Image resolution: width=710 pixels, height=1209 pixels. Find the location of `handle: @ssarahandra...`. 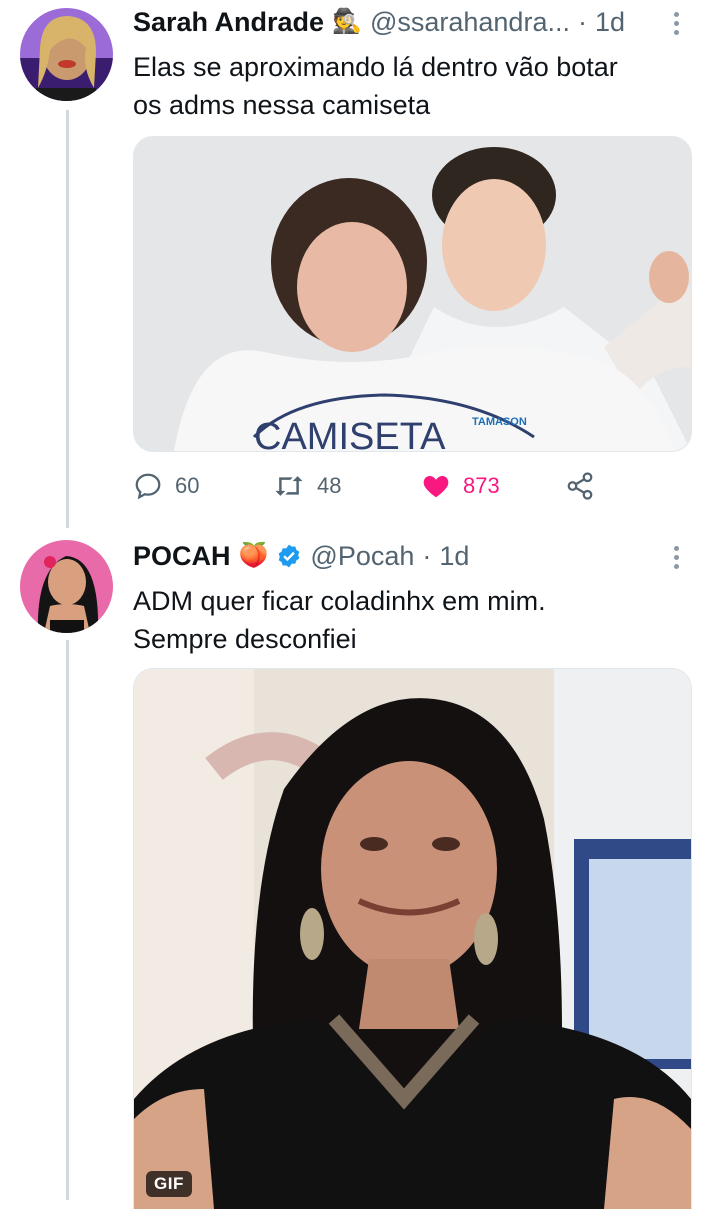

handle: @ssarahandra... is located at coordinates (470, 22).